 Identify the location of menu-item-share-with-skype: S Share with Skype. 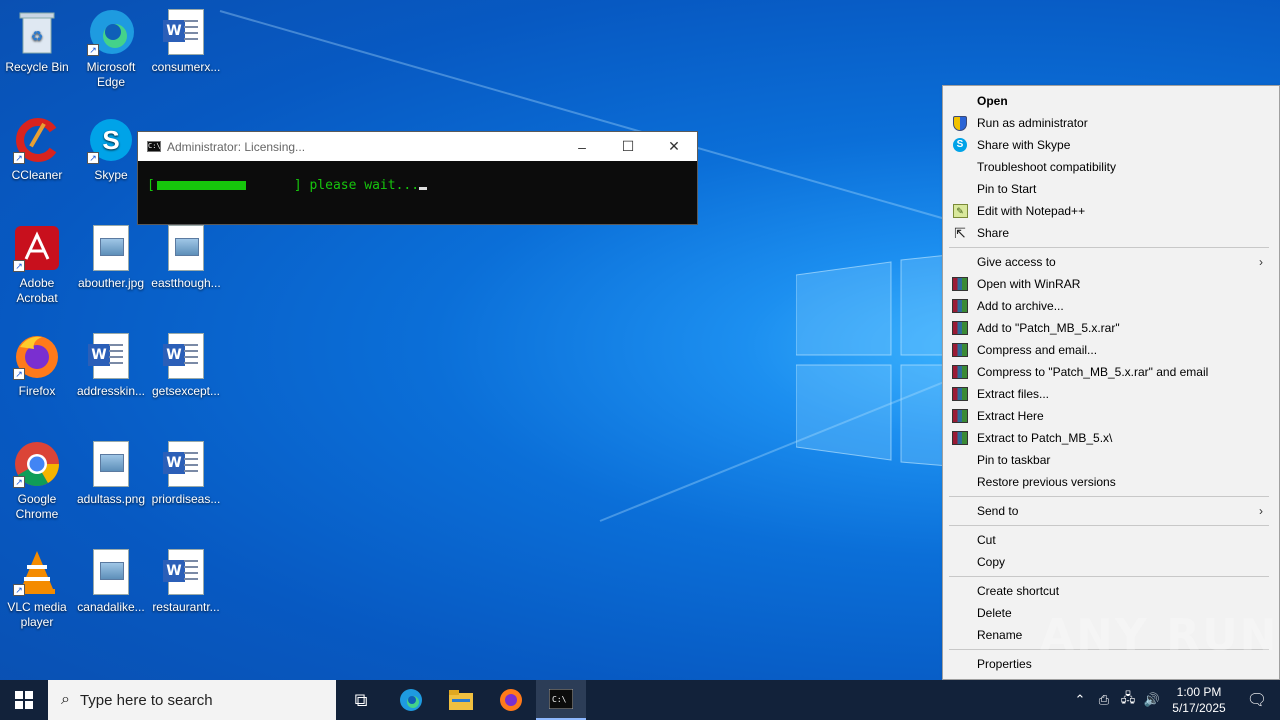
(1111, 145).